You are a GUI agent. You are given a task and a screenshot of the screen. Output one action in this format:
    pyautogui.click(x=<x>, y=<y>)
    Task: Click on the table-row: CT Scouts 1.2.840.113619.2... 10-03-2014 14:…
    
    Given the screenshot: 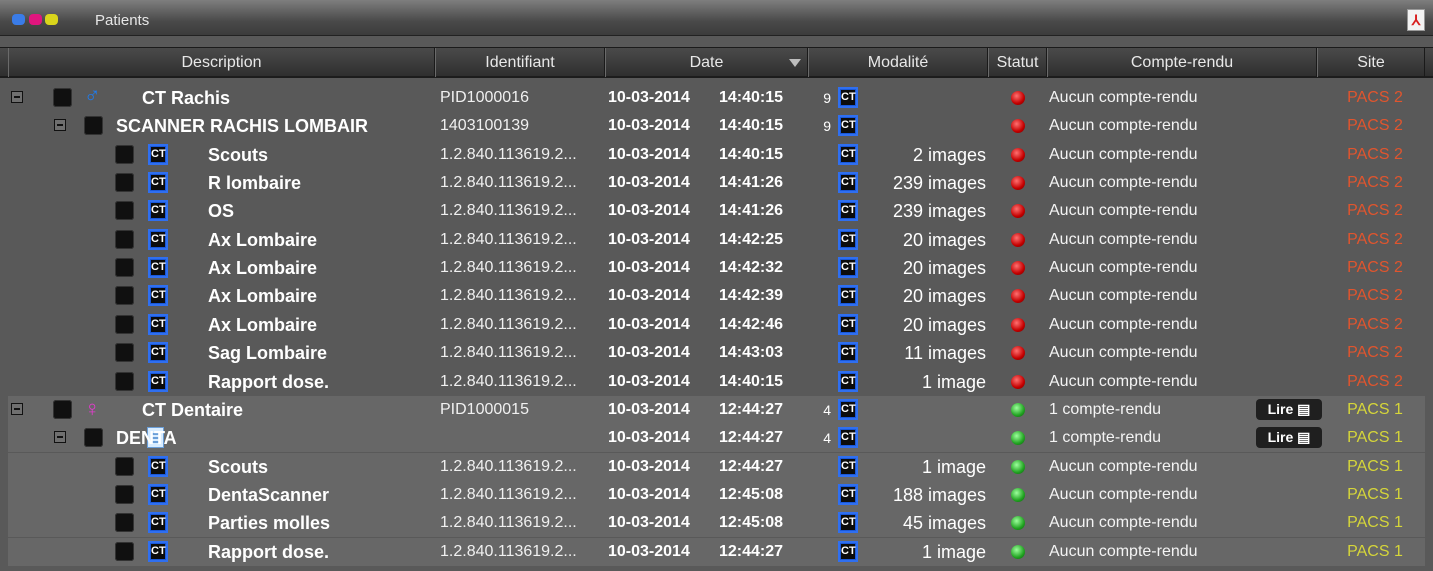 What is the action you would take?
    pyautogui.click(x=716, y=155)
    